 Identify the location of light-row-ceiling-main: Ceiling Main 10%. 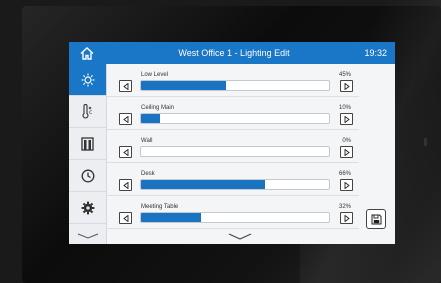
(233, 113).